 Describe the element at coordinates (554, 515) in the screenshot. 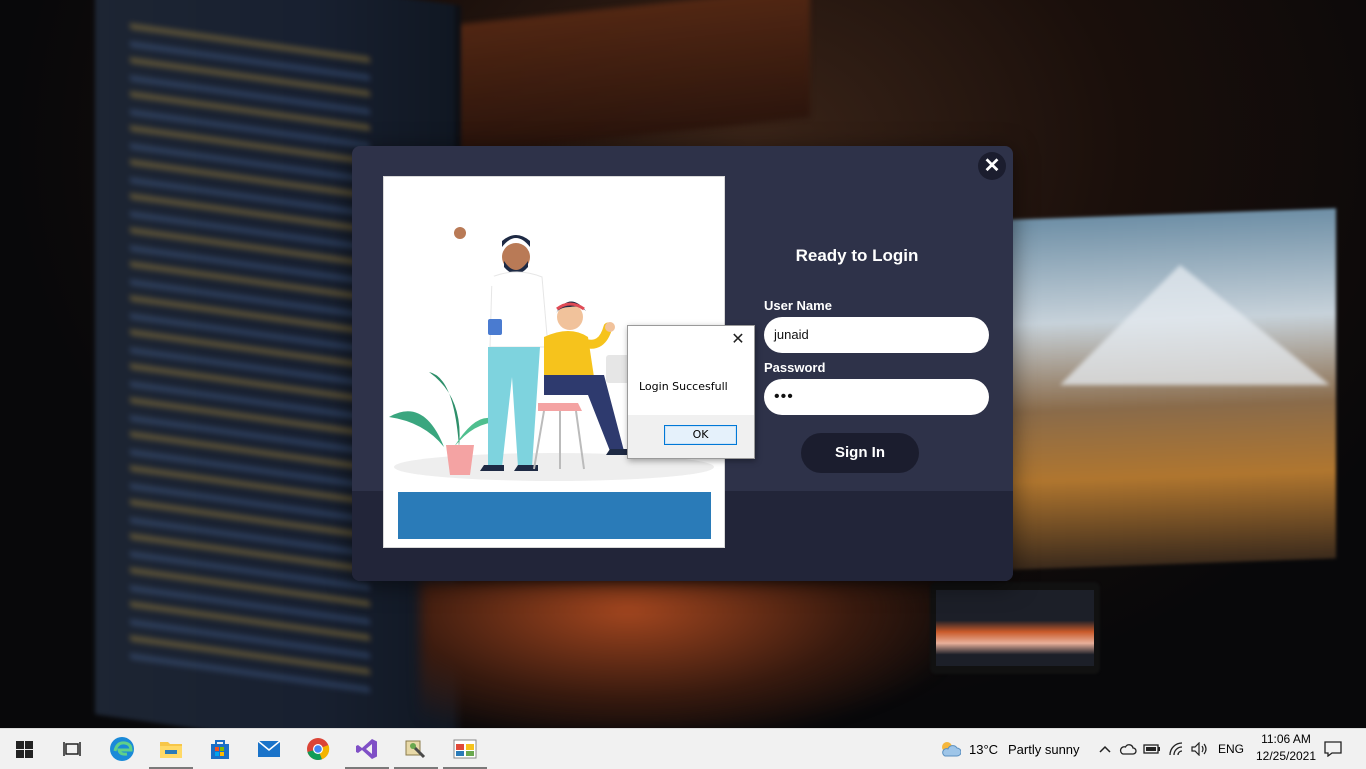

I see `illustration-blue-banner` at that location.